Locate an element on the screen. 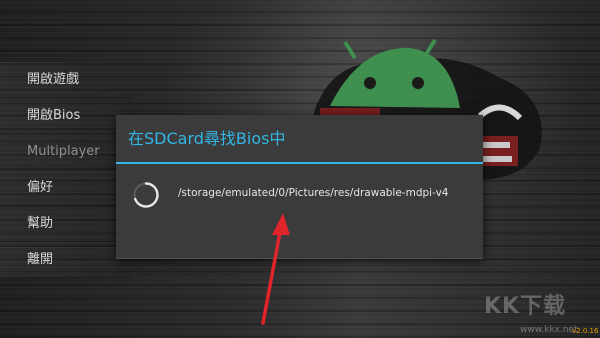  dialog-title: 在SDCard尋找Bios中 is located at coordinates (207, 138).